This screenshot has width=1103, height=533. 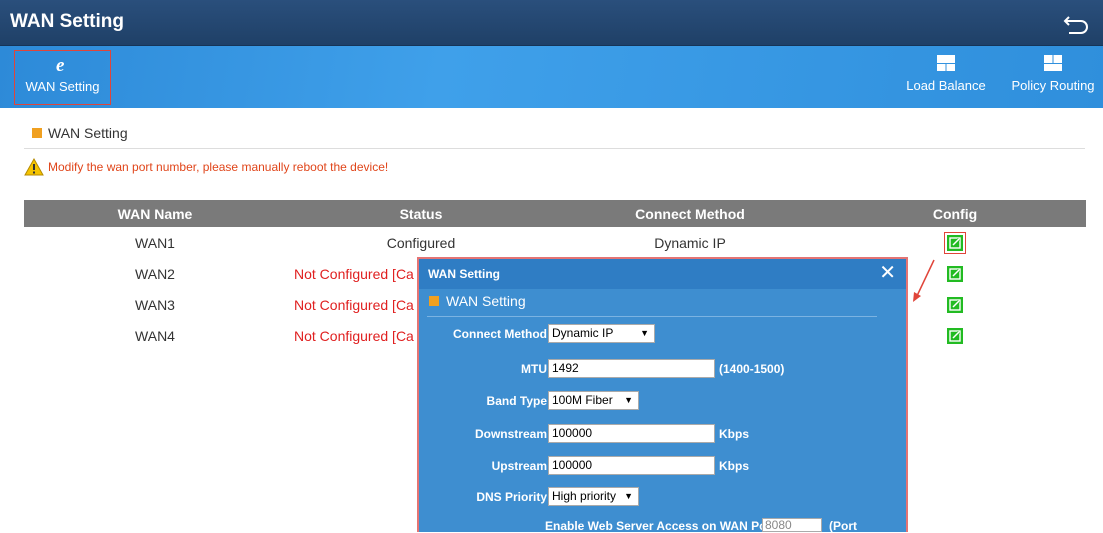 What do you see at coordinates (500, 334) in the screenshot?
I see `connect-method-label: Connect Method` at bounding box center [500, 334].